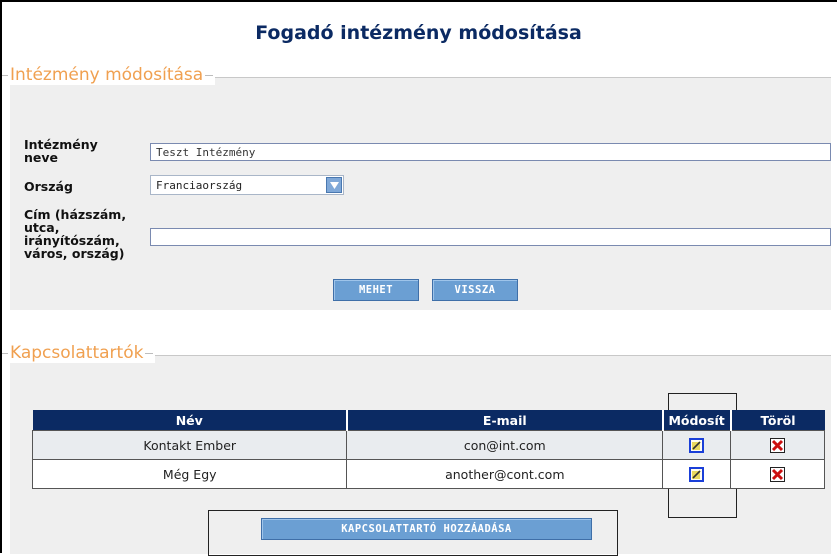 Image resolution: width=837 pixels, height=556 pixels. I want to click on table-row: Még Egy another@cont.com, so click(428, 474).